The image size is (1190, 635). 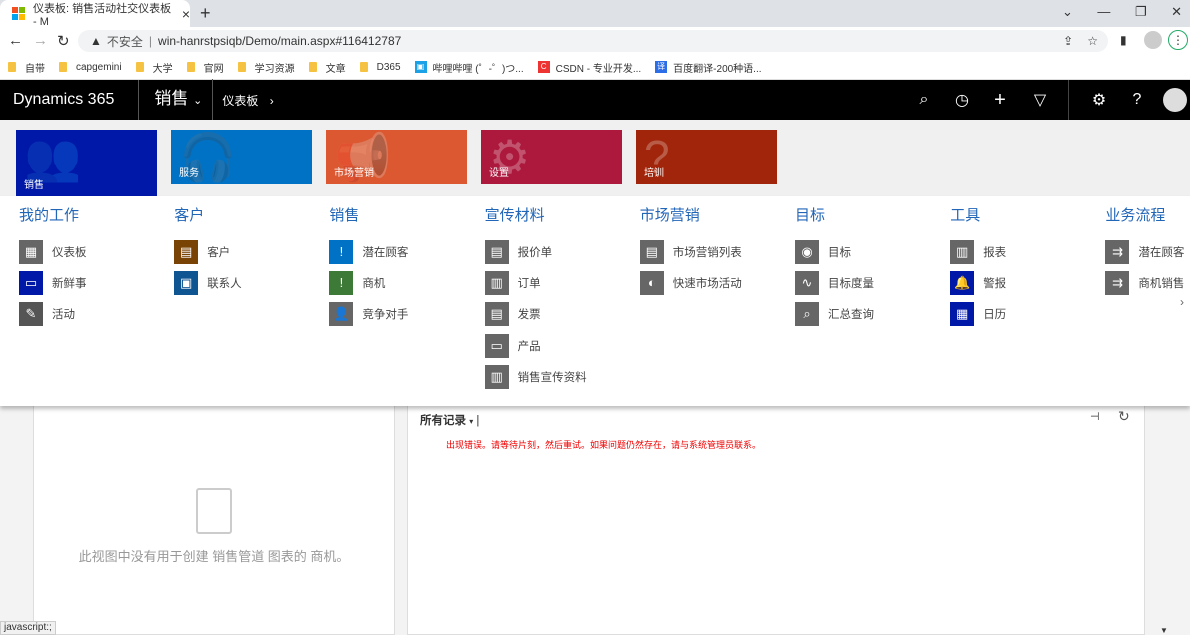 I want to click on menu-item: ▤ 客户, so click(x=251, y=251).